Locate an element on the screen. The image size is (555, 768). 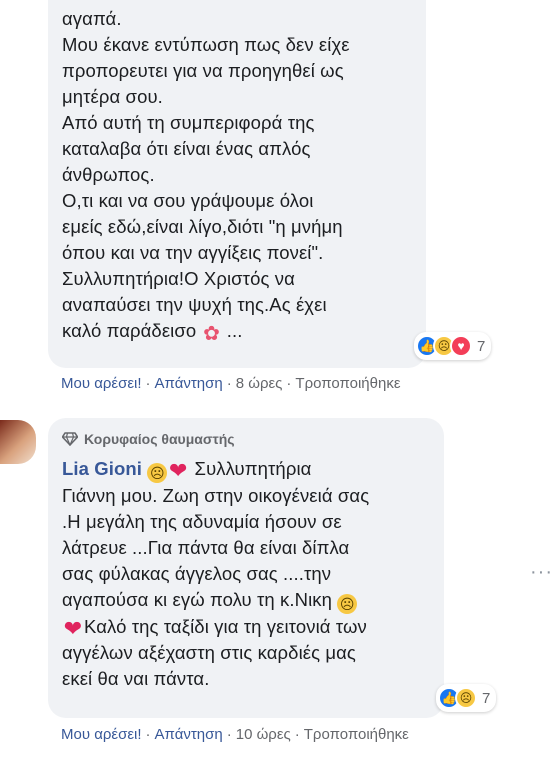
comment-line: εκεί θα ναι πάντα. is located at coordinates (136, 678).